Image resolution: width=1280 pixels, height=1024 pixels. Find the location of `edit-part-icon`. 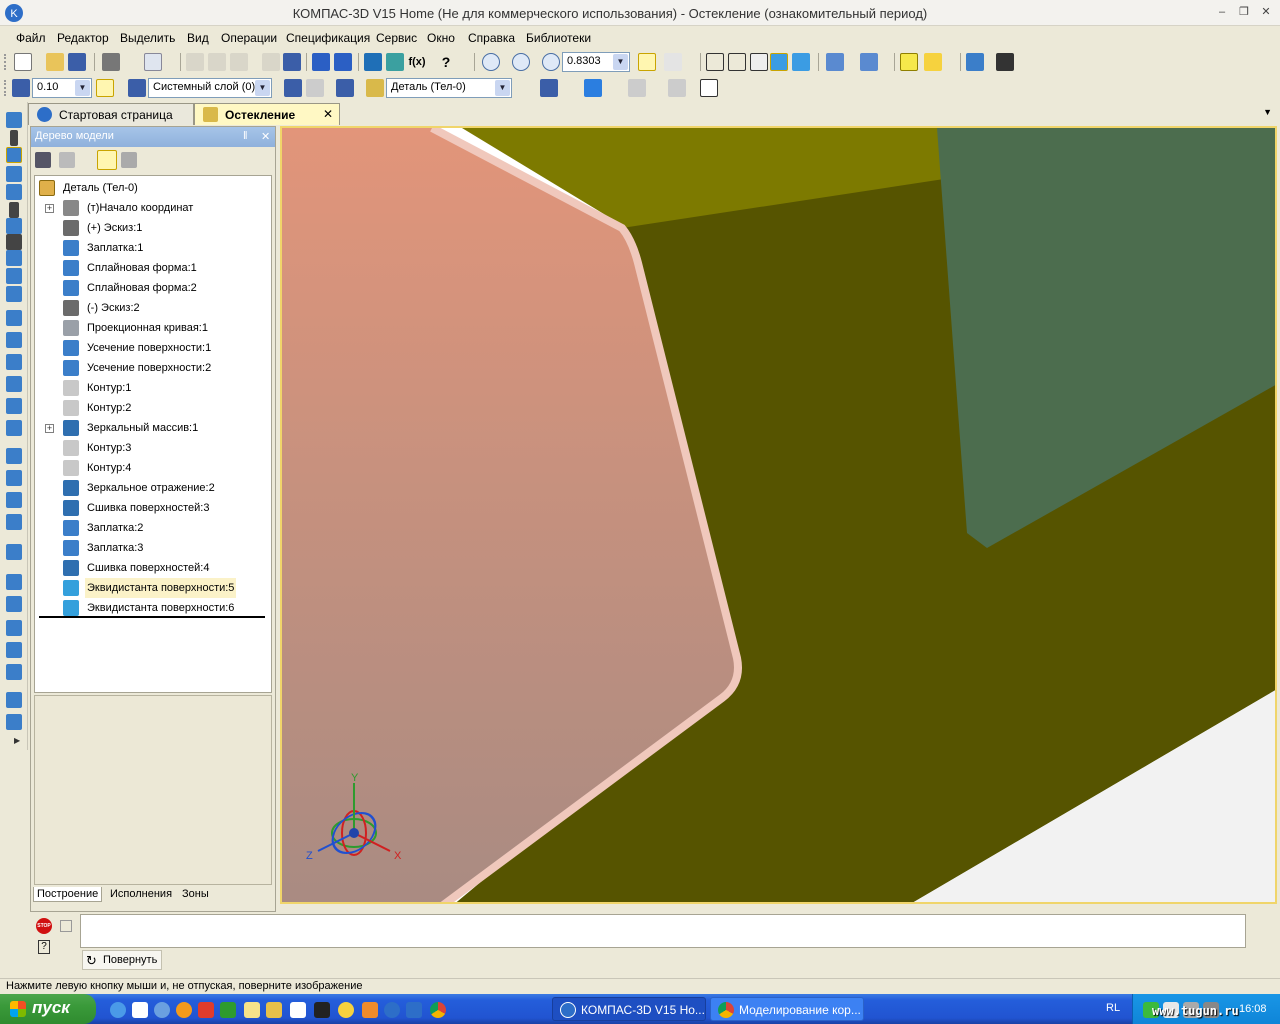

edit-part-icon is located at coordinates (14, 120).